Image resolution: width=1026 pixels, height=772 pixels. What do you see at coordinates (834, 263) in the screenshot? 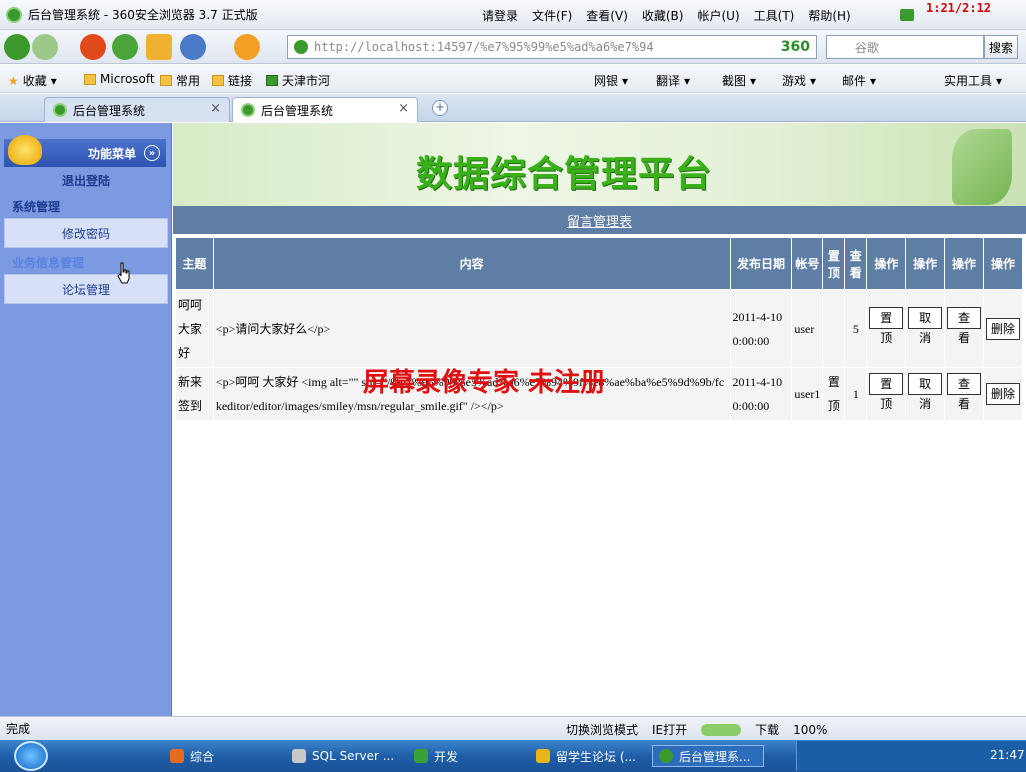
I see `th-top: 置顶` at bounding box center [834, 263].